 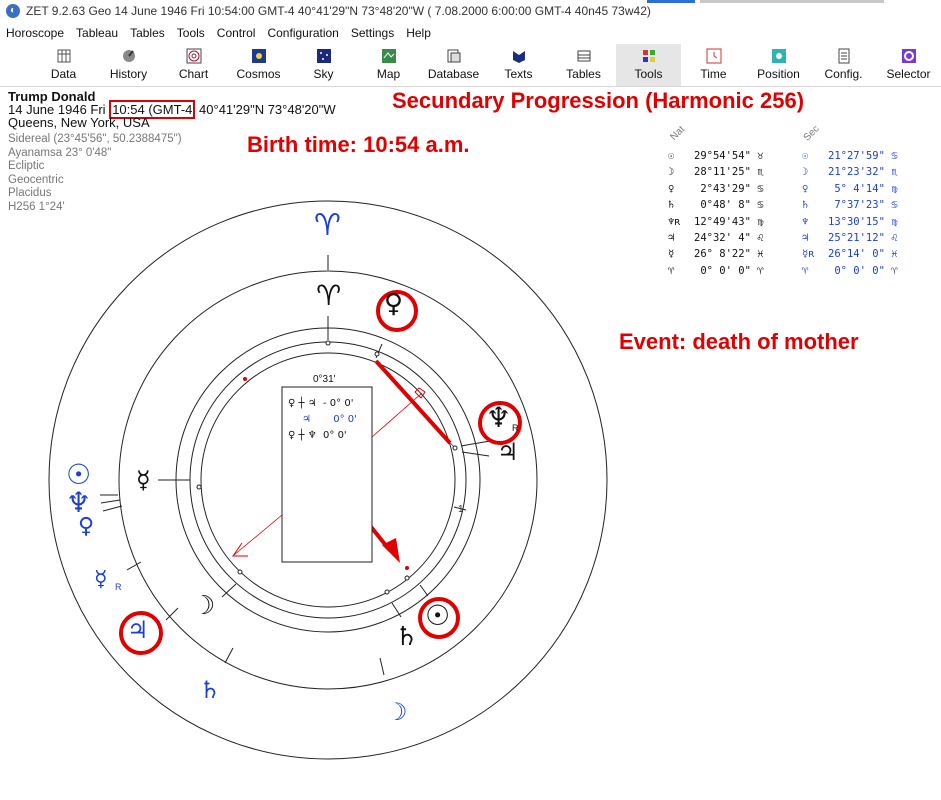 I want to click on toolbar-chart-label: Chart, so click(x=193, y=74).